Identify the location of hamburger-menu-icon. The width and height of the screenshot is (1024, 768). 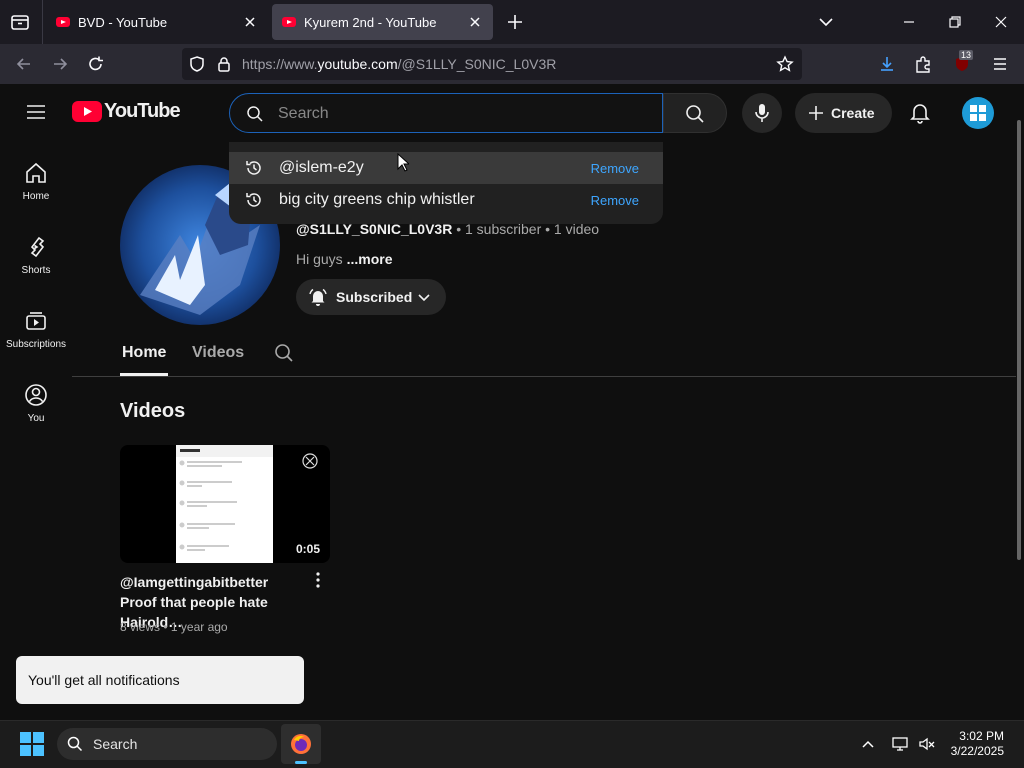
(36, 112).